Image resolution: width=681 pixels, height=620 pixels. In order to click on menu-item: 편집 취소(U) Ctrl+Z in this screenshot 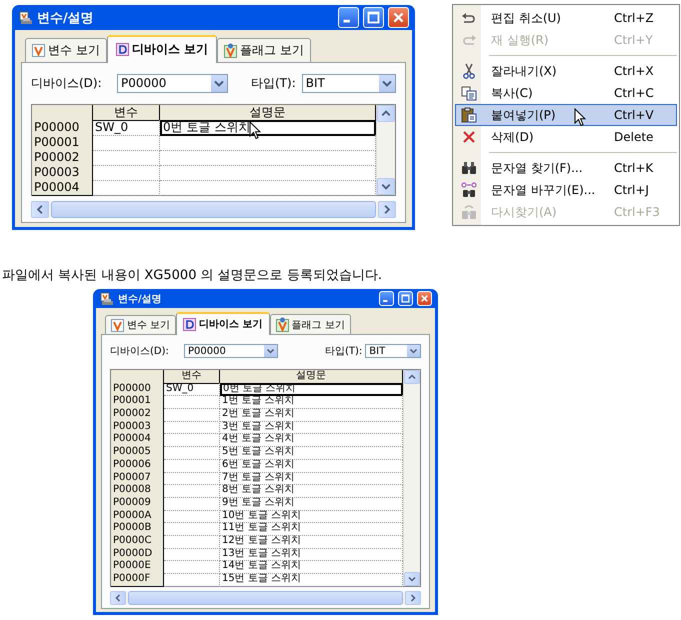, I will do `click(566, 18)`.